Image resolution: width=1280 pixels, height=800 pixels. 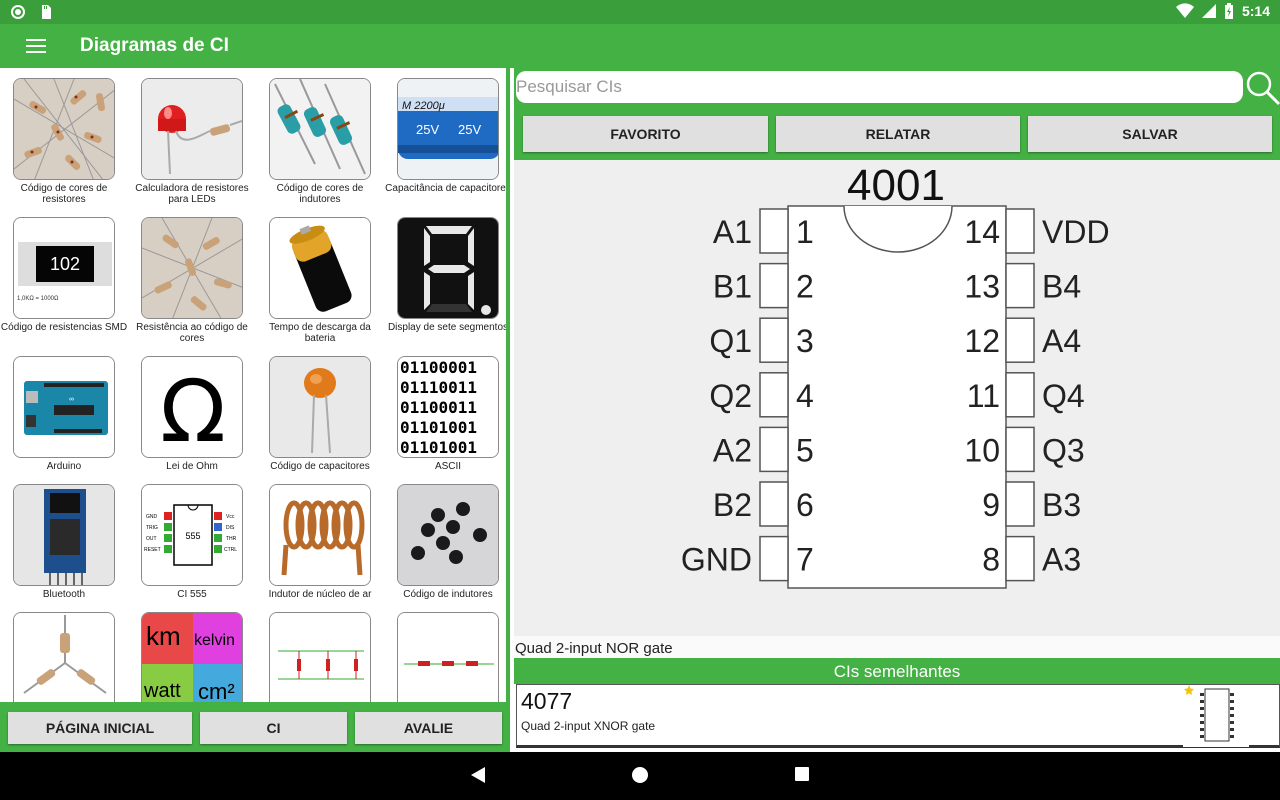 I want to click on status-bar: 5:14, so click(x=640, y=12).